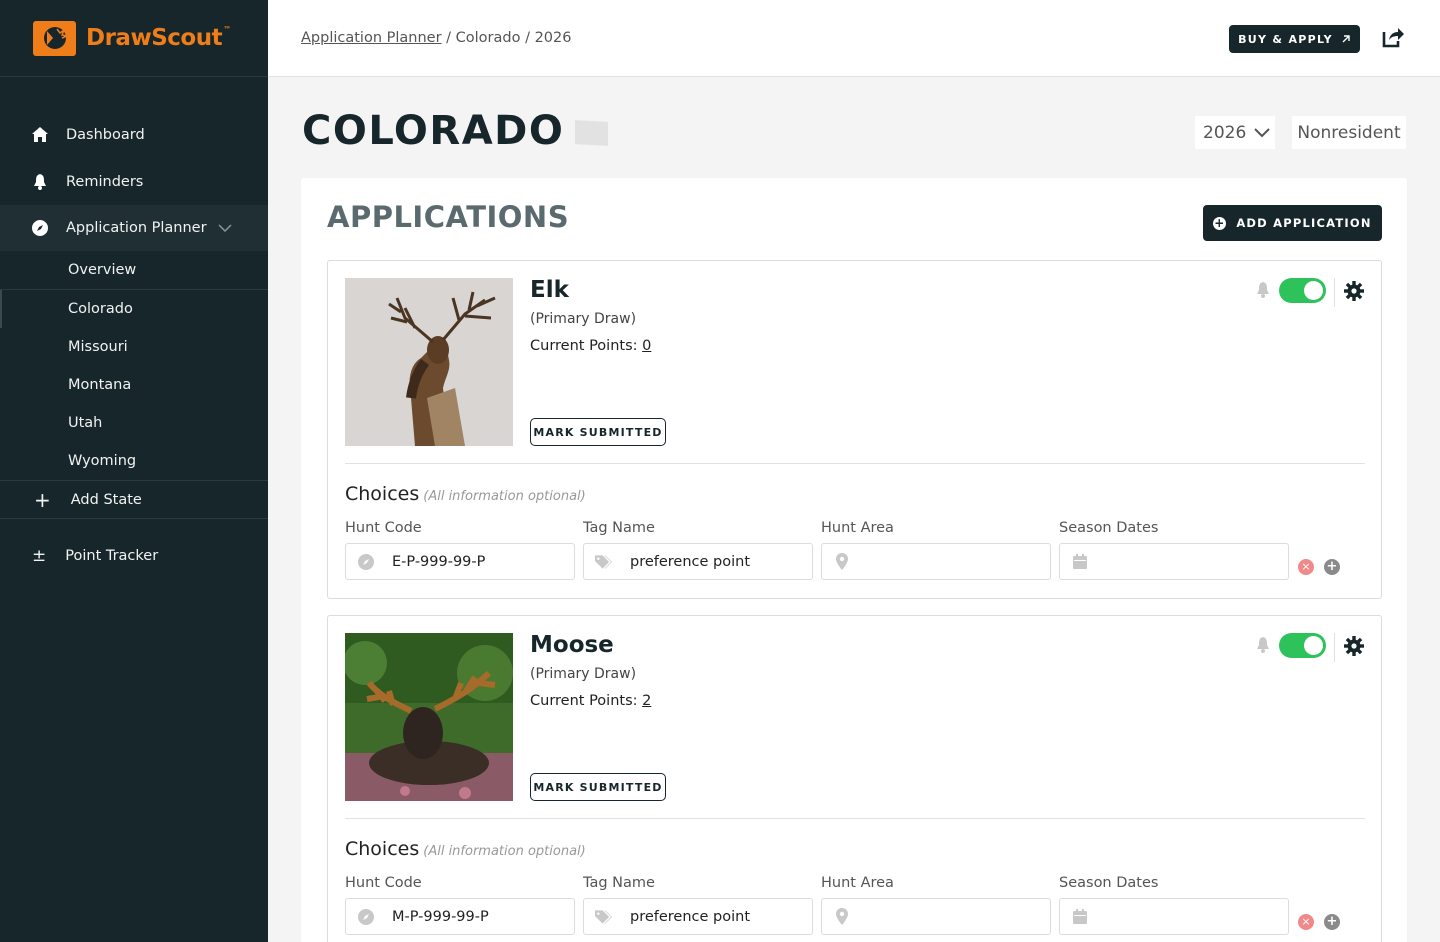  I want to click on sidebar-subitem-montana: Montana, so click(134, 385).